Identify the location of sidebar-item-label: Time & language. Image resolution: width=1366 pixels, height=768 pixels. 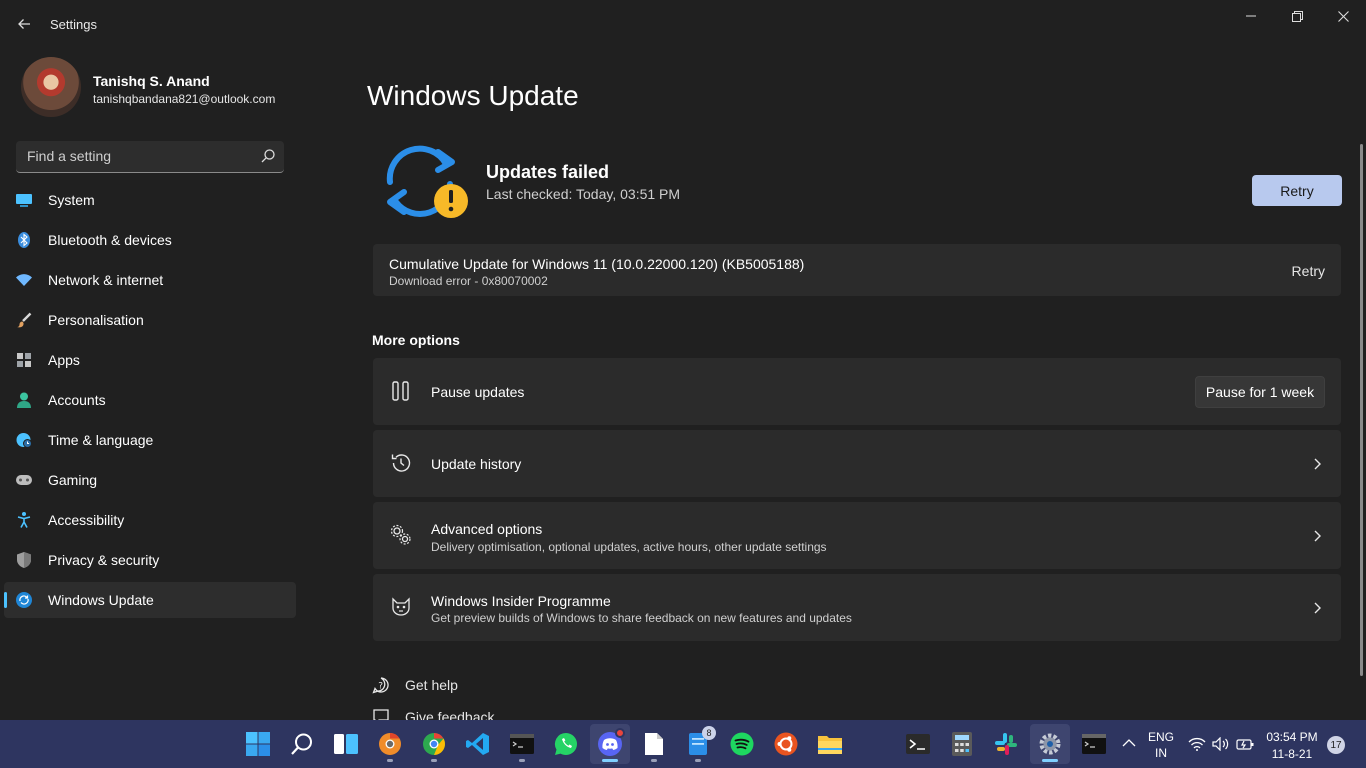
(101, 440).